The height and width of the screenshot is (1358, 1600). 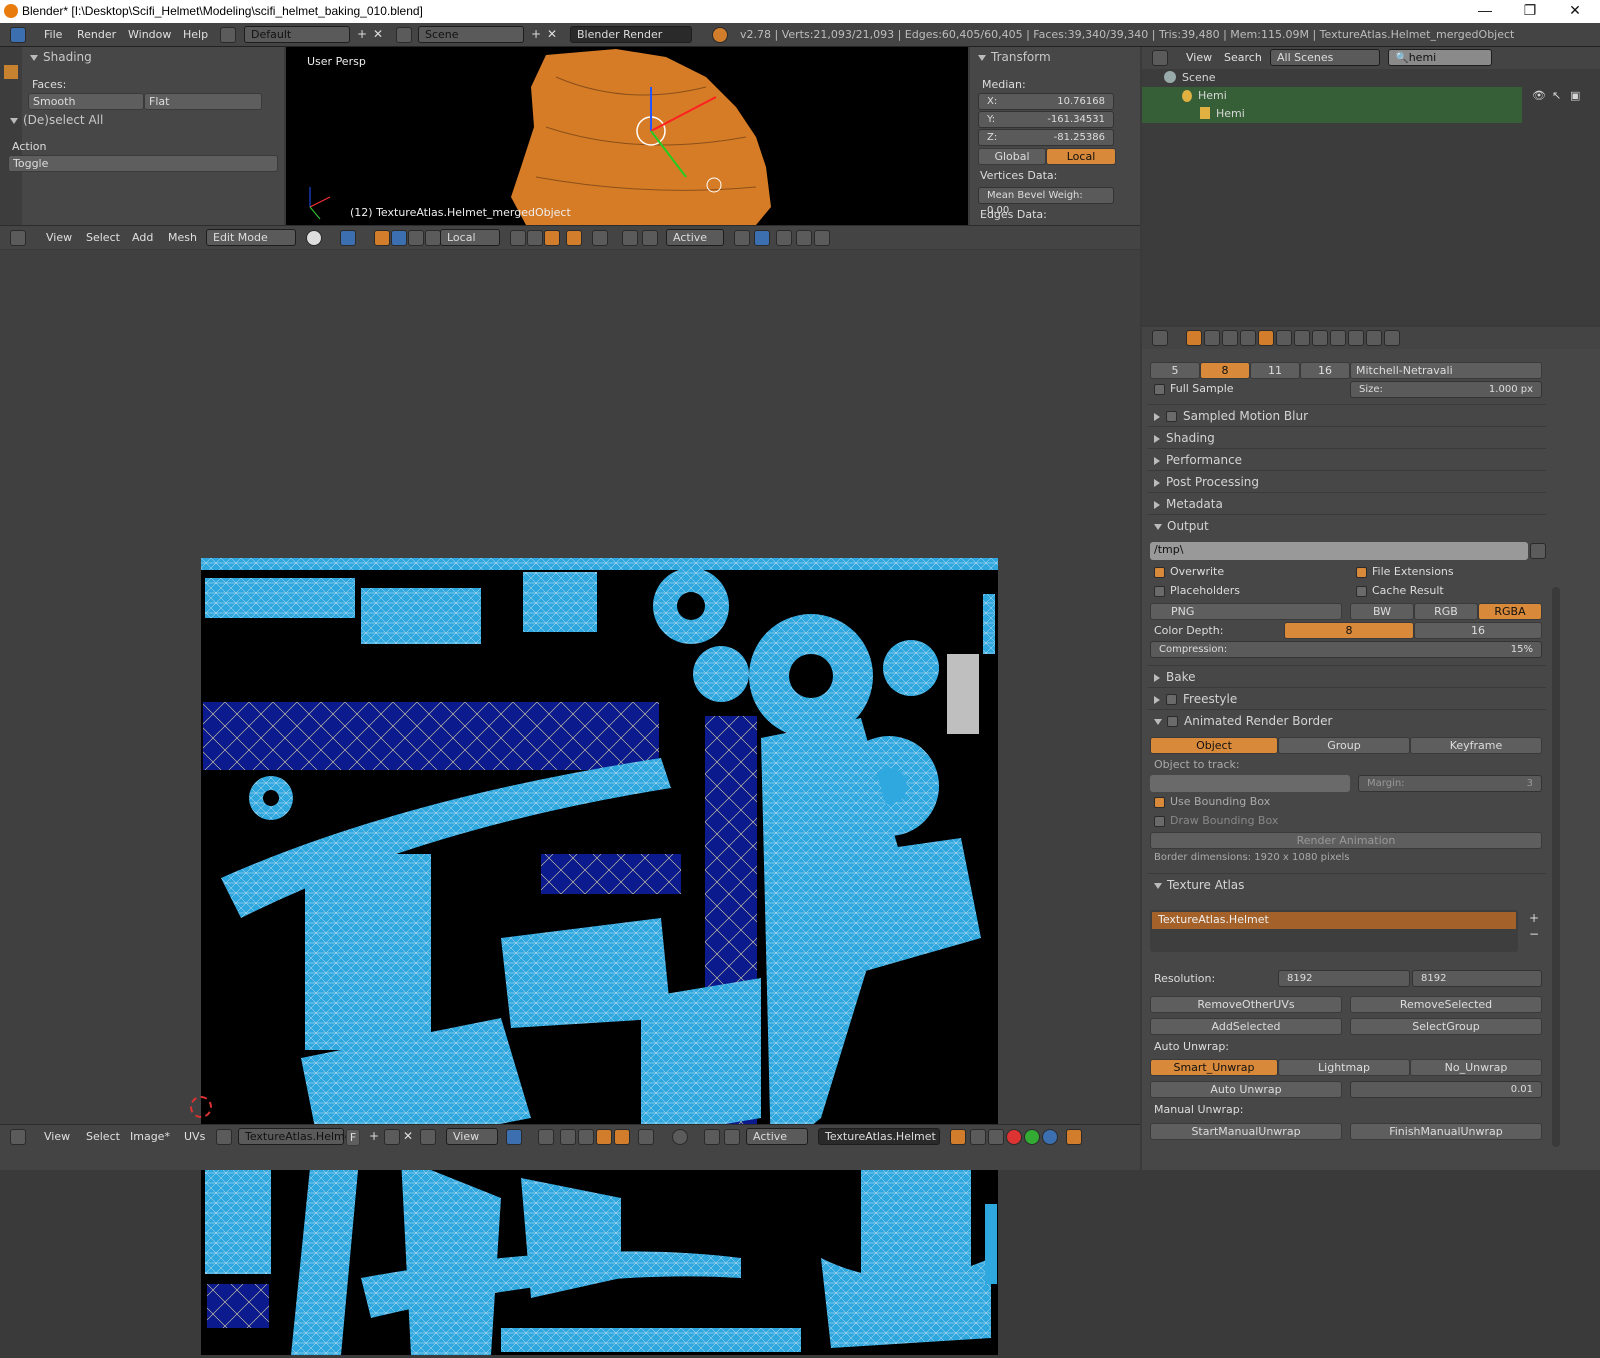 What do you see at coordinates (1510, 611) in the screenshot?
I see `rgba-button: RGBA` at bounding box center [1510, 611].